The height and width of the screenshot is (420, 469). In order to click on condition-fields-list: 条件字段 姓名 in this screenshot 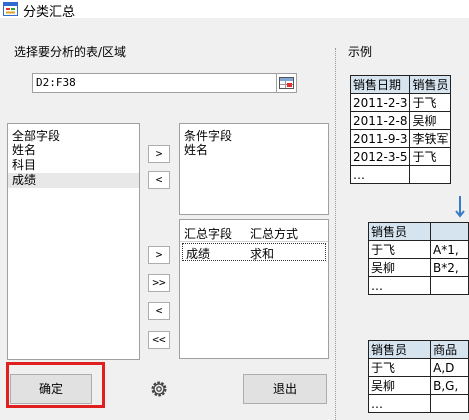, I will do `click(254, 169)`.